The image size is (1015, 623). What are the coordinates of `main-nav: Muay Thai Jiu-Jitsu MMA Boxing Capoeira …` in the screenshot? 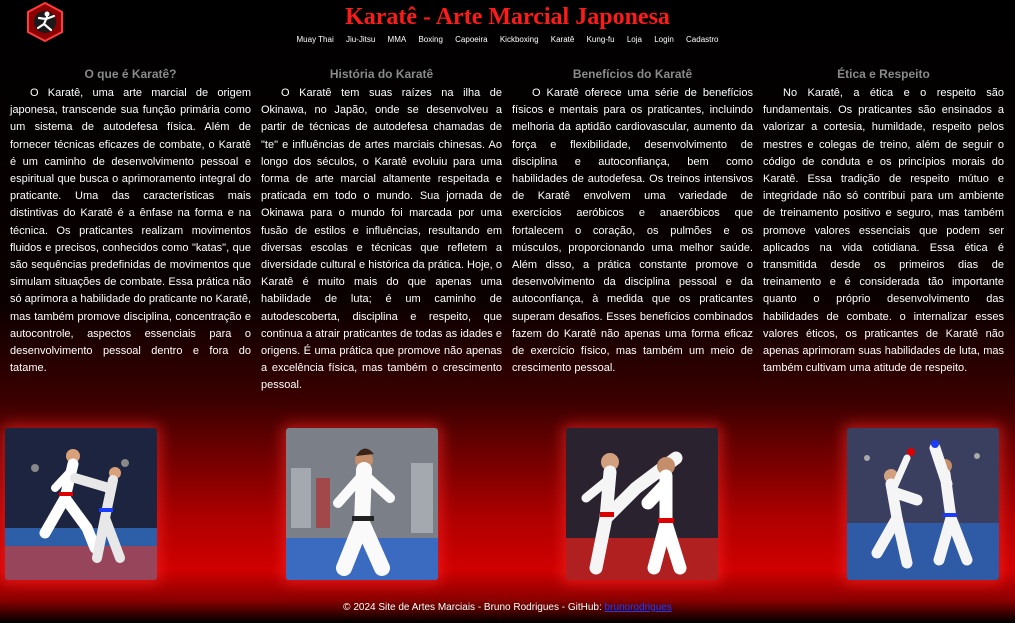 It's located at (507, 39).